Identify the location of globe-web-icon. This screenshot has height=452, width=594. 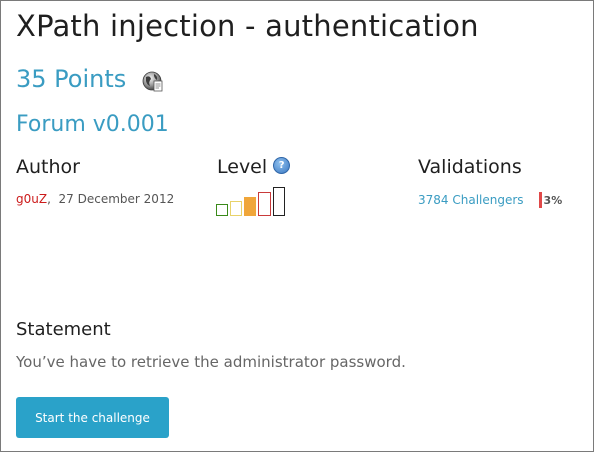
(153, 81).